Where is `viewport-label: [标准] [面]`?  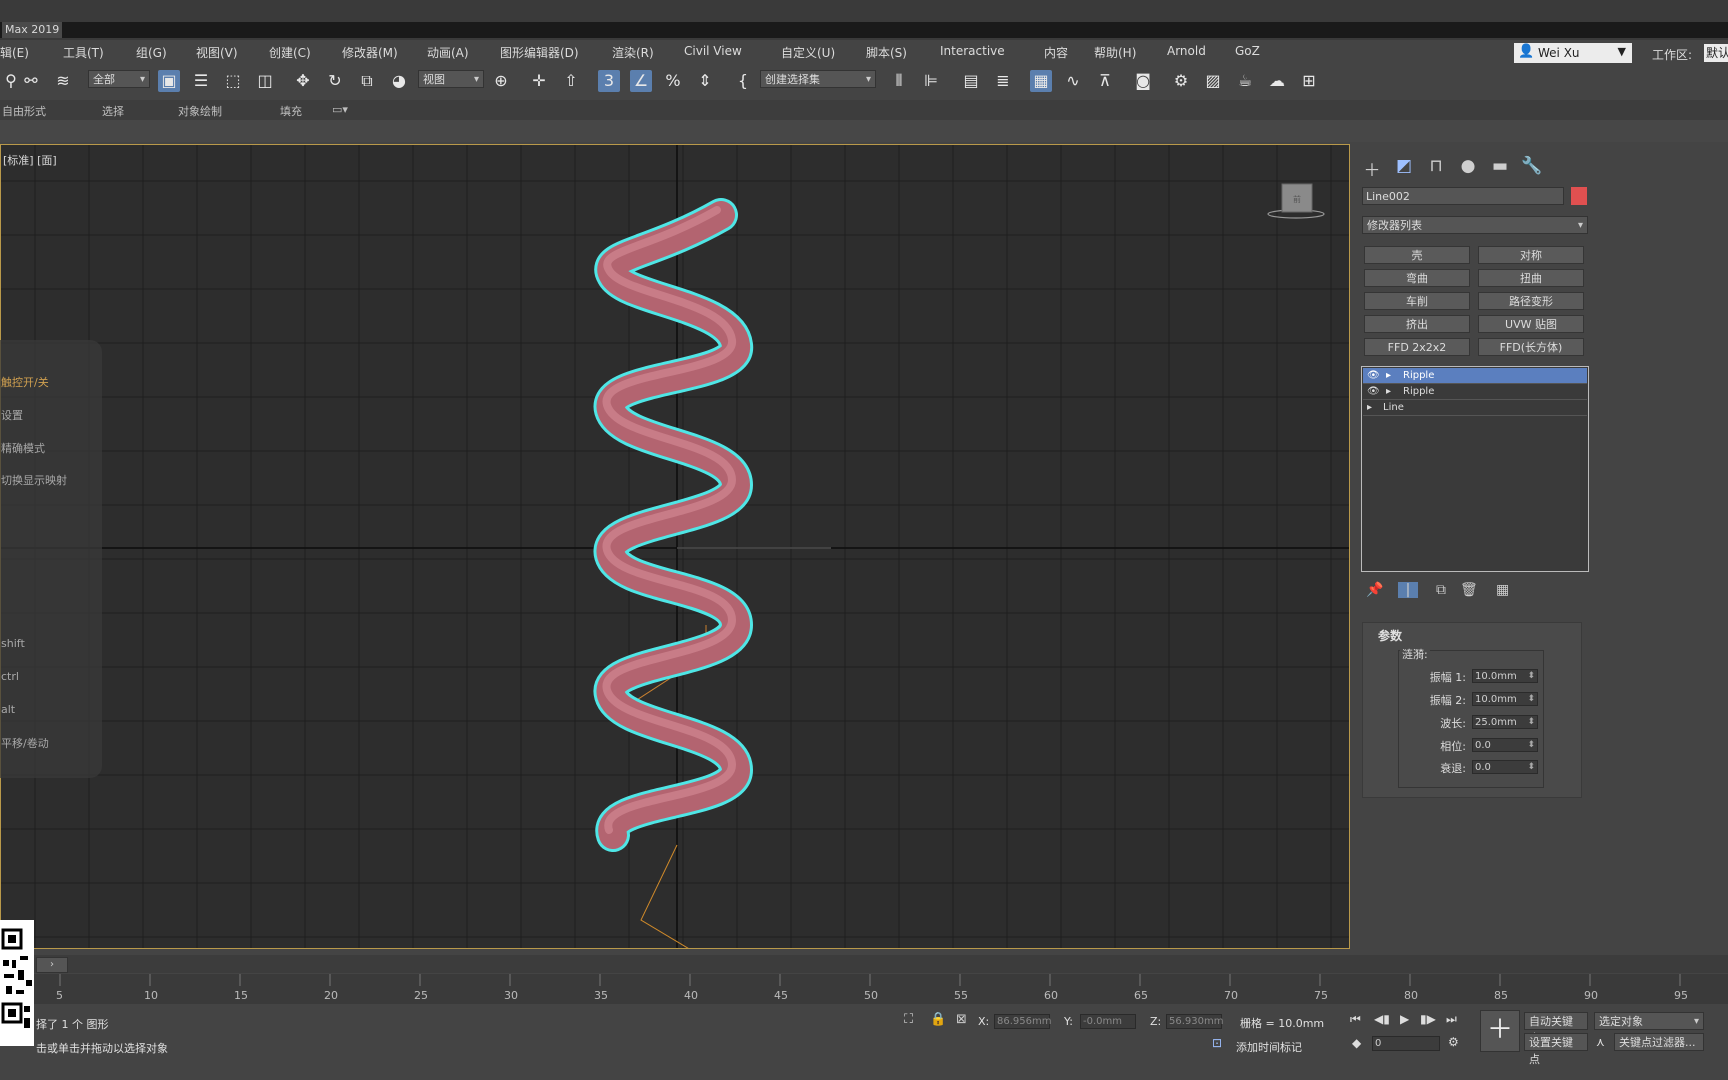 viewport-label: [标准] [面] is located at coordinates (30, 160).